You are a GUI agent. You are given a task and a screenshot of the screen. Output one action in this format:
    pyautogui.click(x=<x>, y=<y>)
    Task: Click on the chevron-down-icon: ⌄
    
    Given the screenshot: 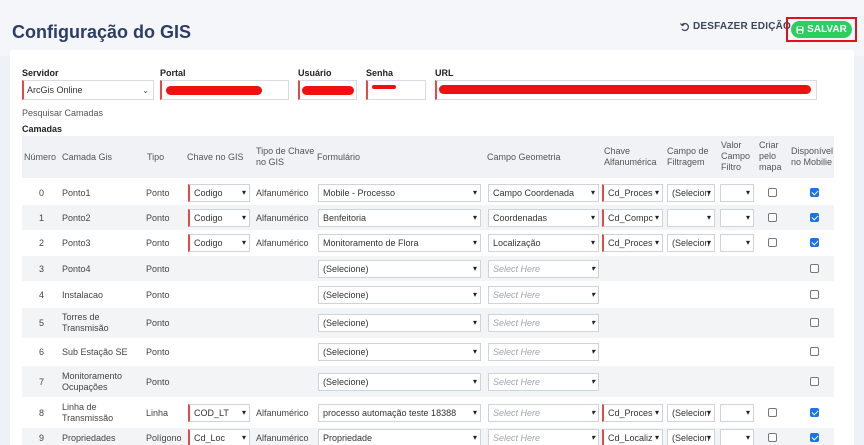 What is the action you would take?
    pyautogui.click(x=145, y=90)
    